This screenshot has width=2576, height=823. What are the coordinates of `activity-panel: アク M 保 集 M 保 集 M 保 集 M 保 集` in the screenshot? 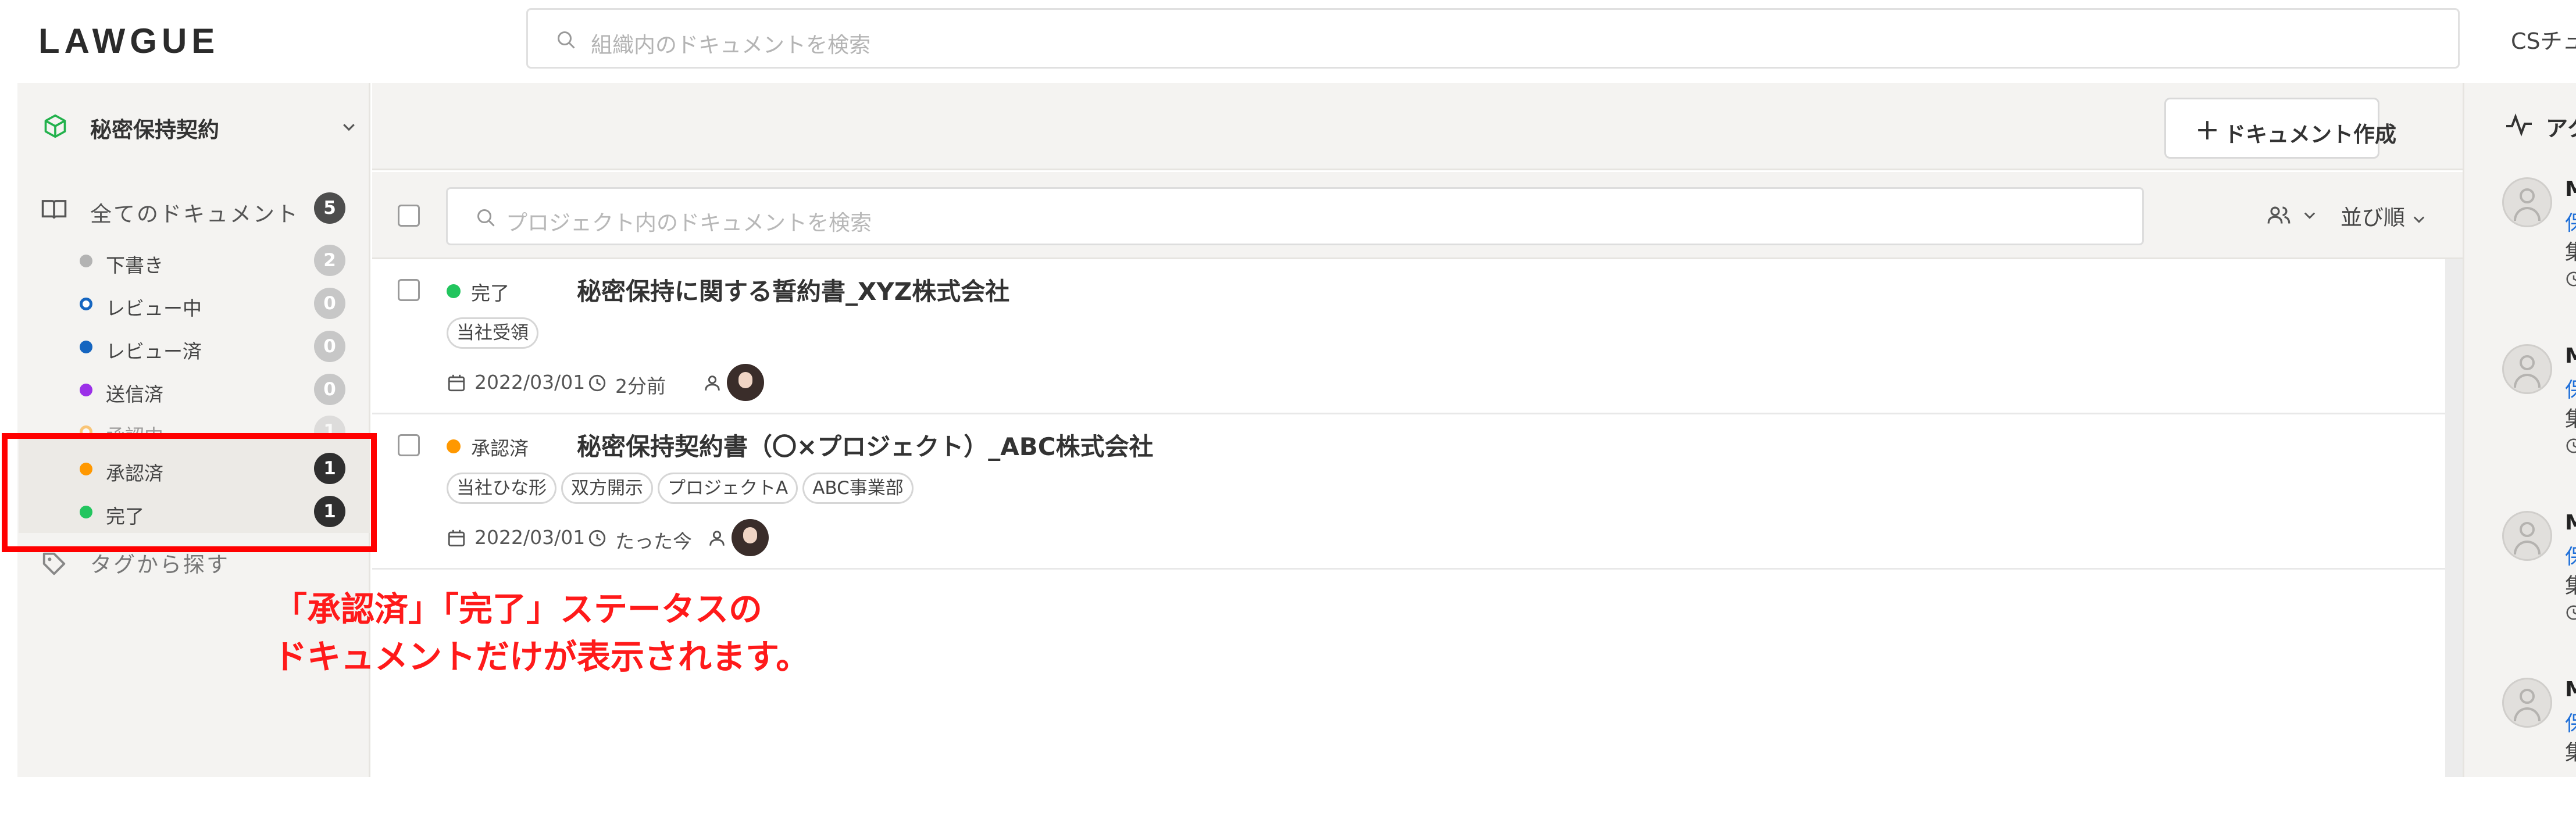 It's located at (2520, 430).